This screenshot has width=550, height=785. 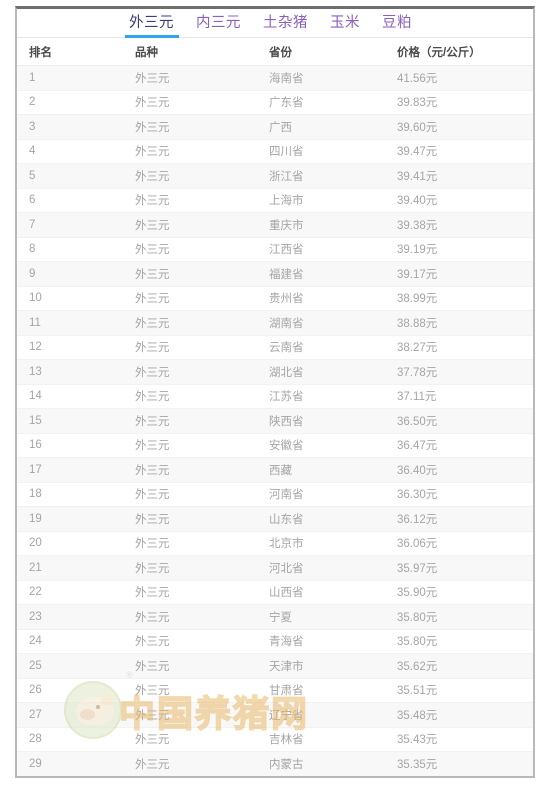 What do you see at coordinates (70, 298) in the screenshot?
I see `cell-rank: 10` at bounding box center [70, 298].